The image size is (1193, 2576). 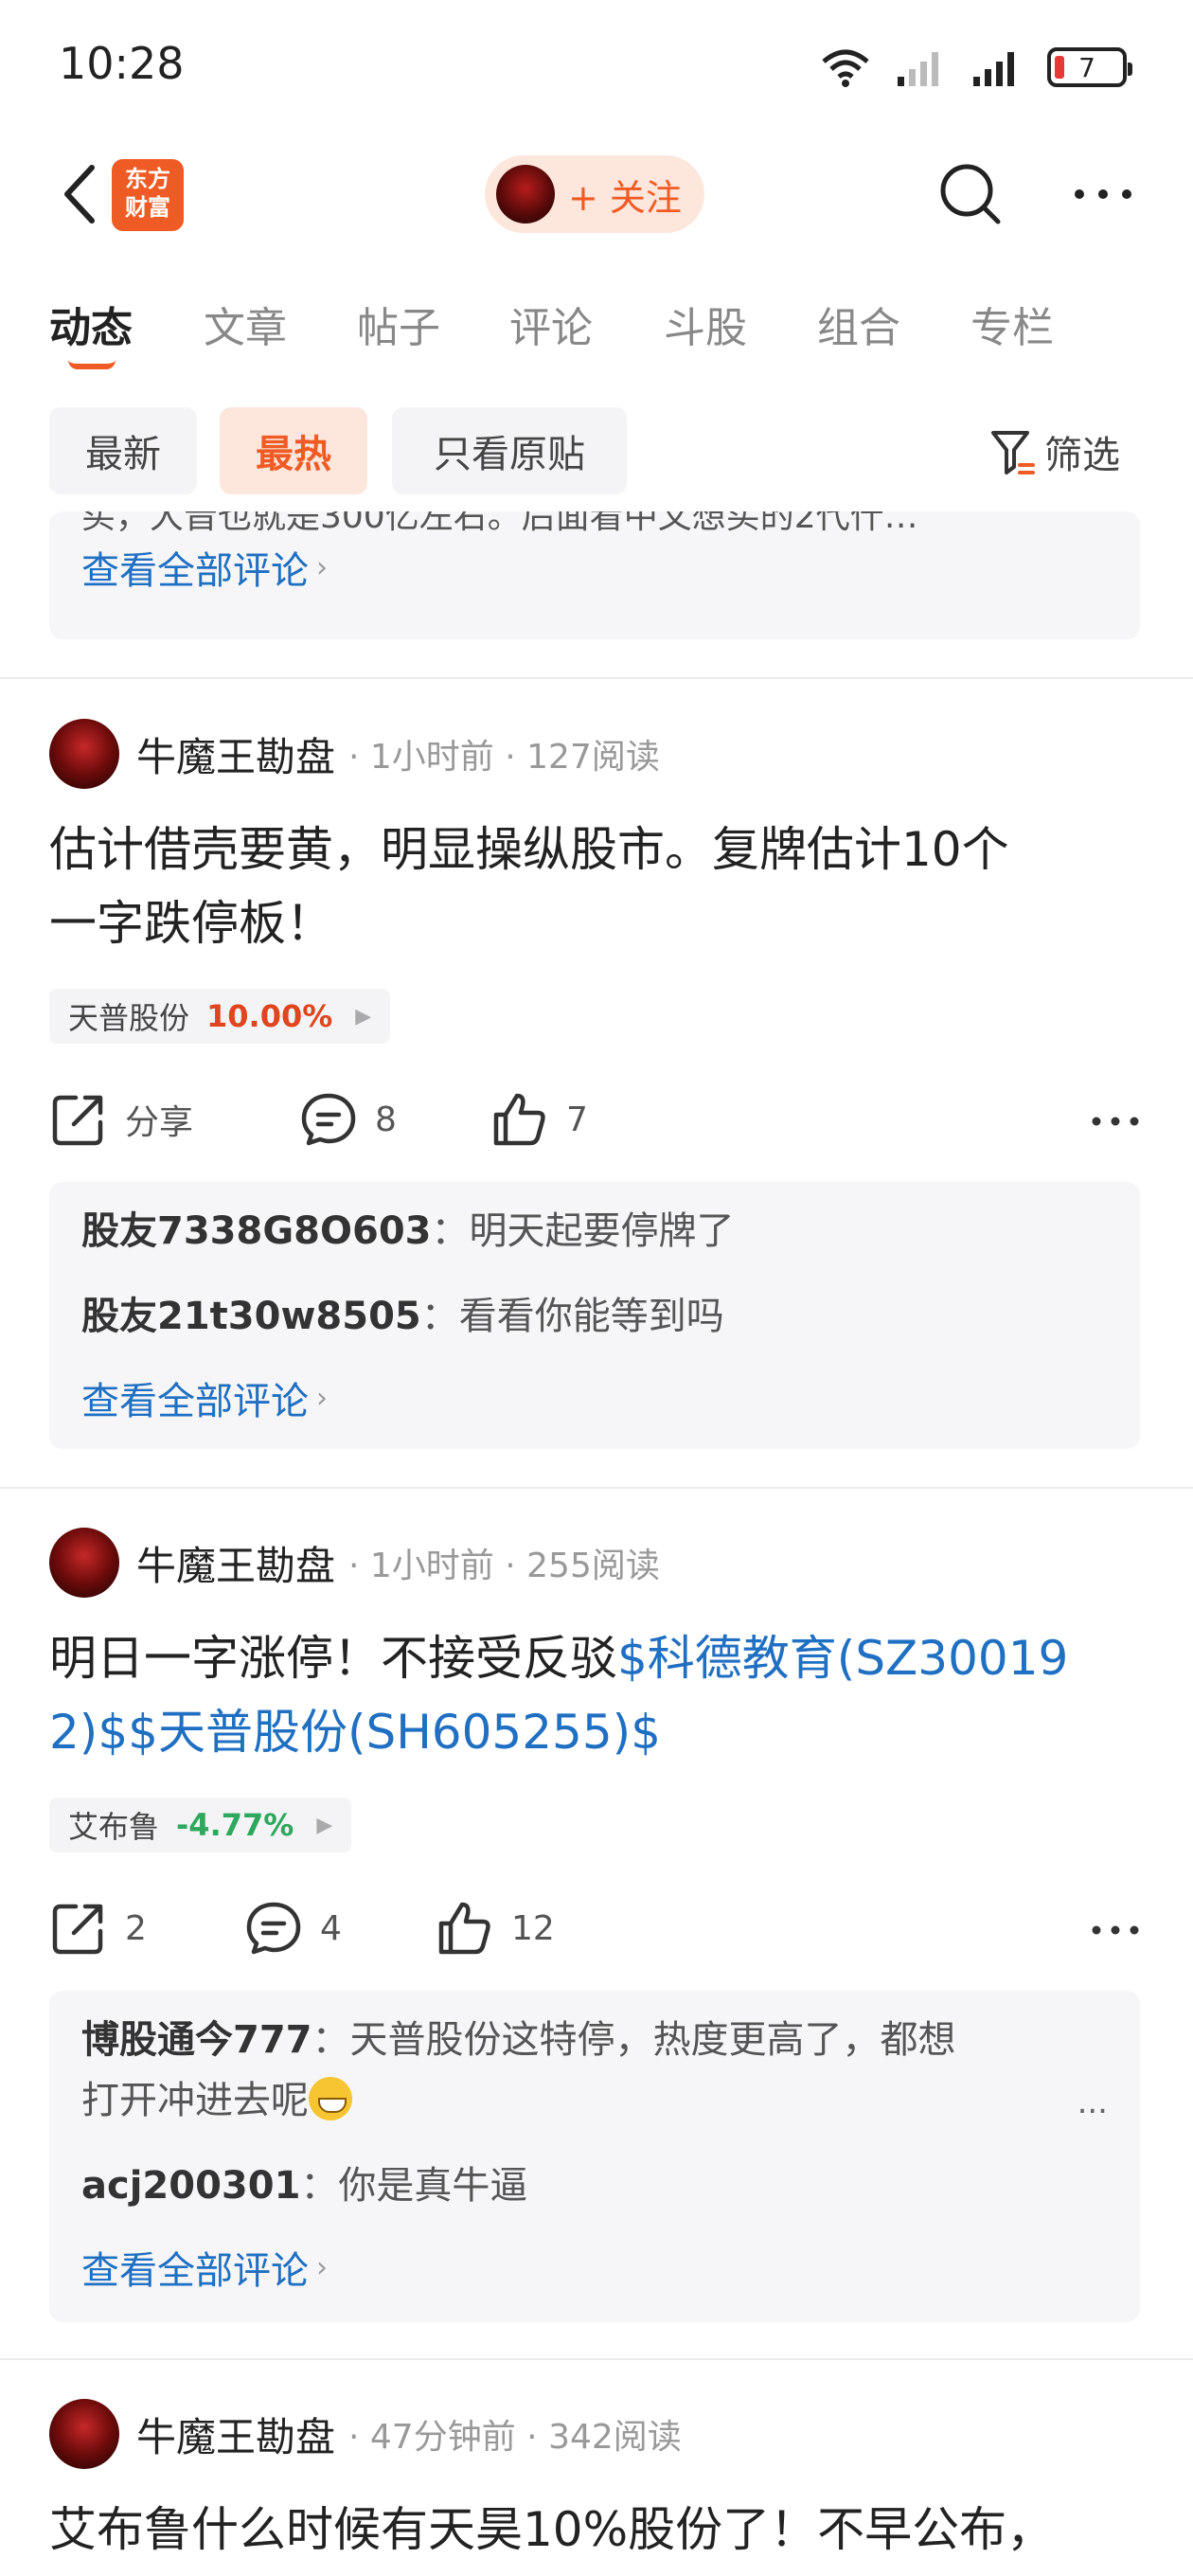 I want to click on app-logo: 东方 财富, so click(x=148, y=195).